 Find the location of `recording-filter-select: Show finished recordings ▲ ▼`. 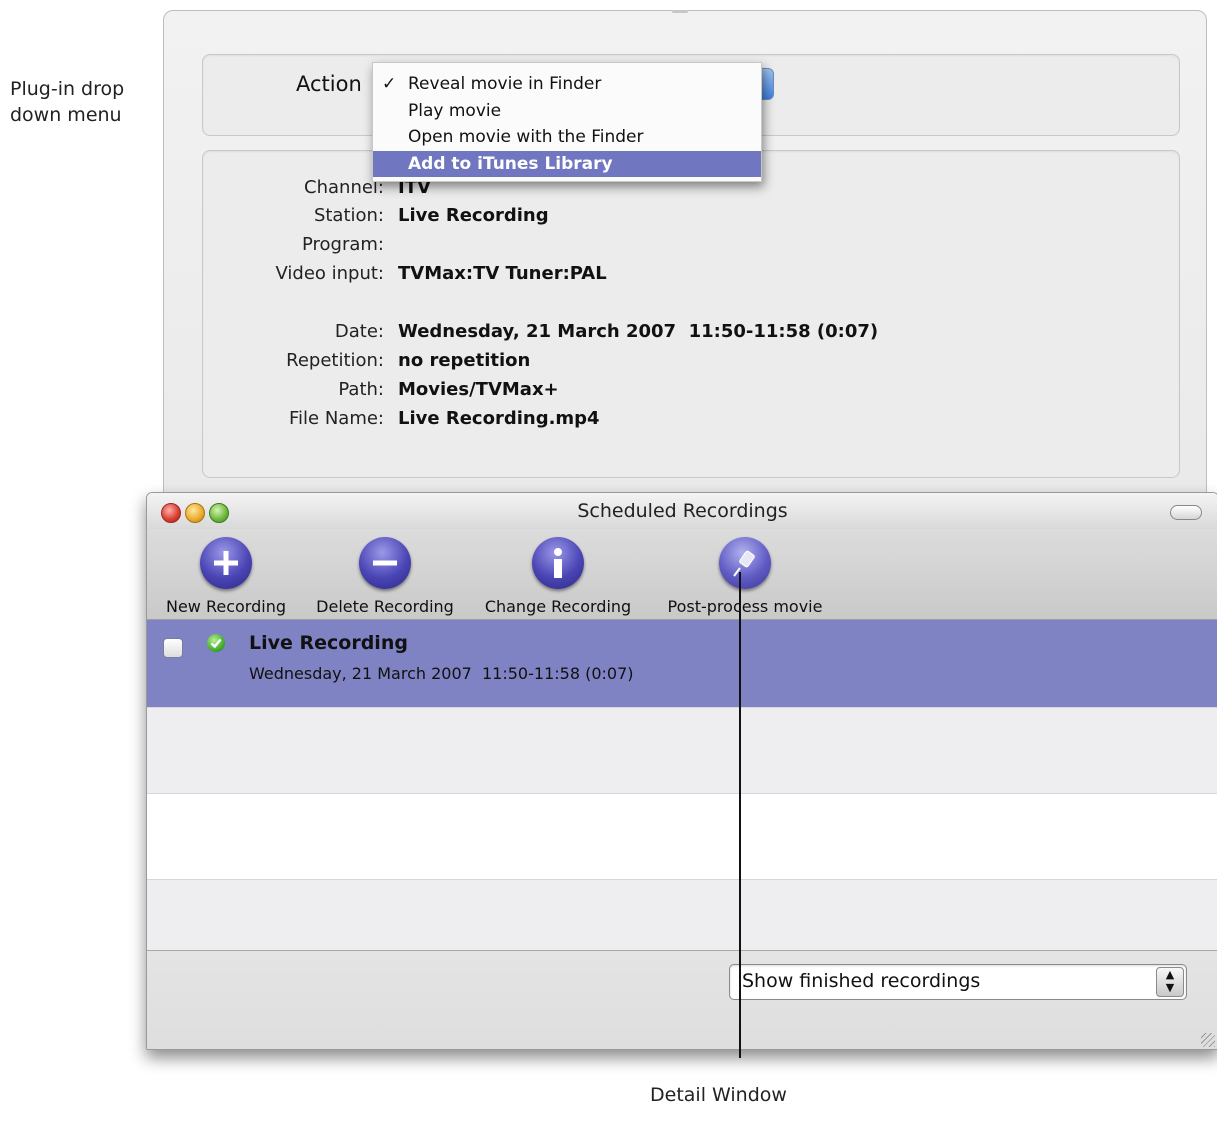

recording-filter-select: Show finished recordings ▲ ▼ is located at coordinates (958, 982).